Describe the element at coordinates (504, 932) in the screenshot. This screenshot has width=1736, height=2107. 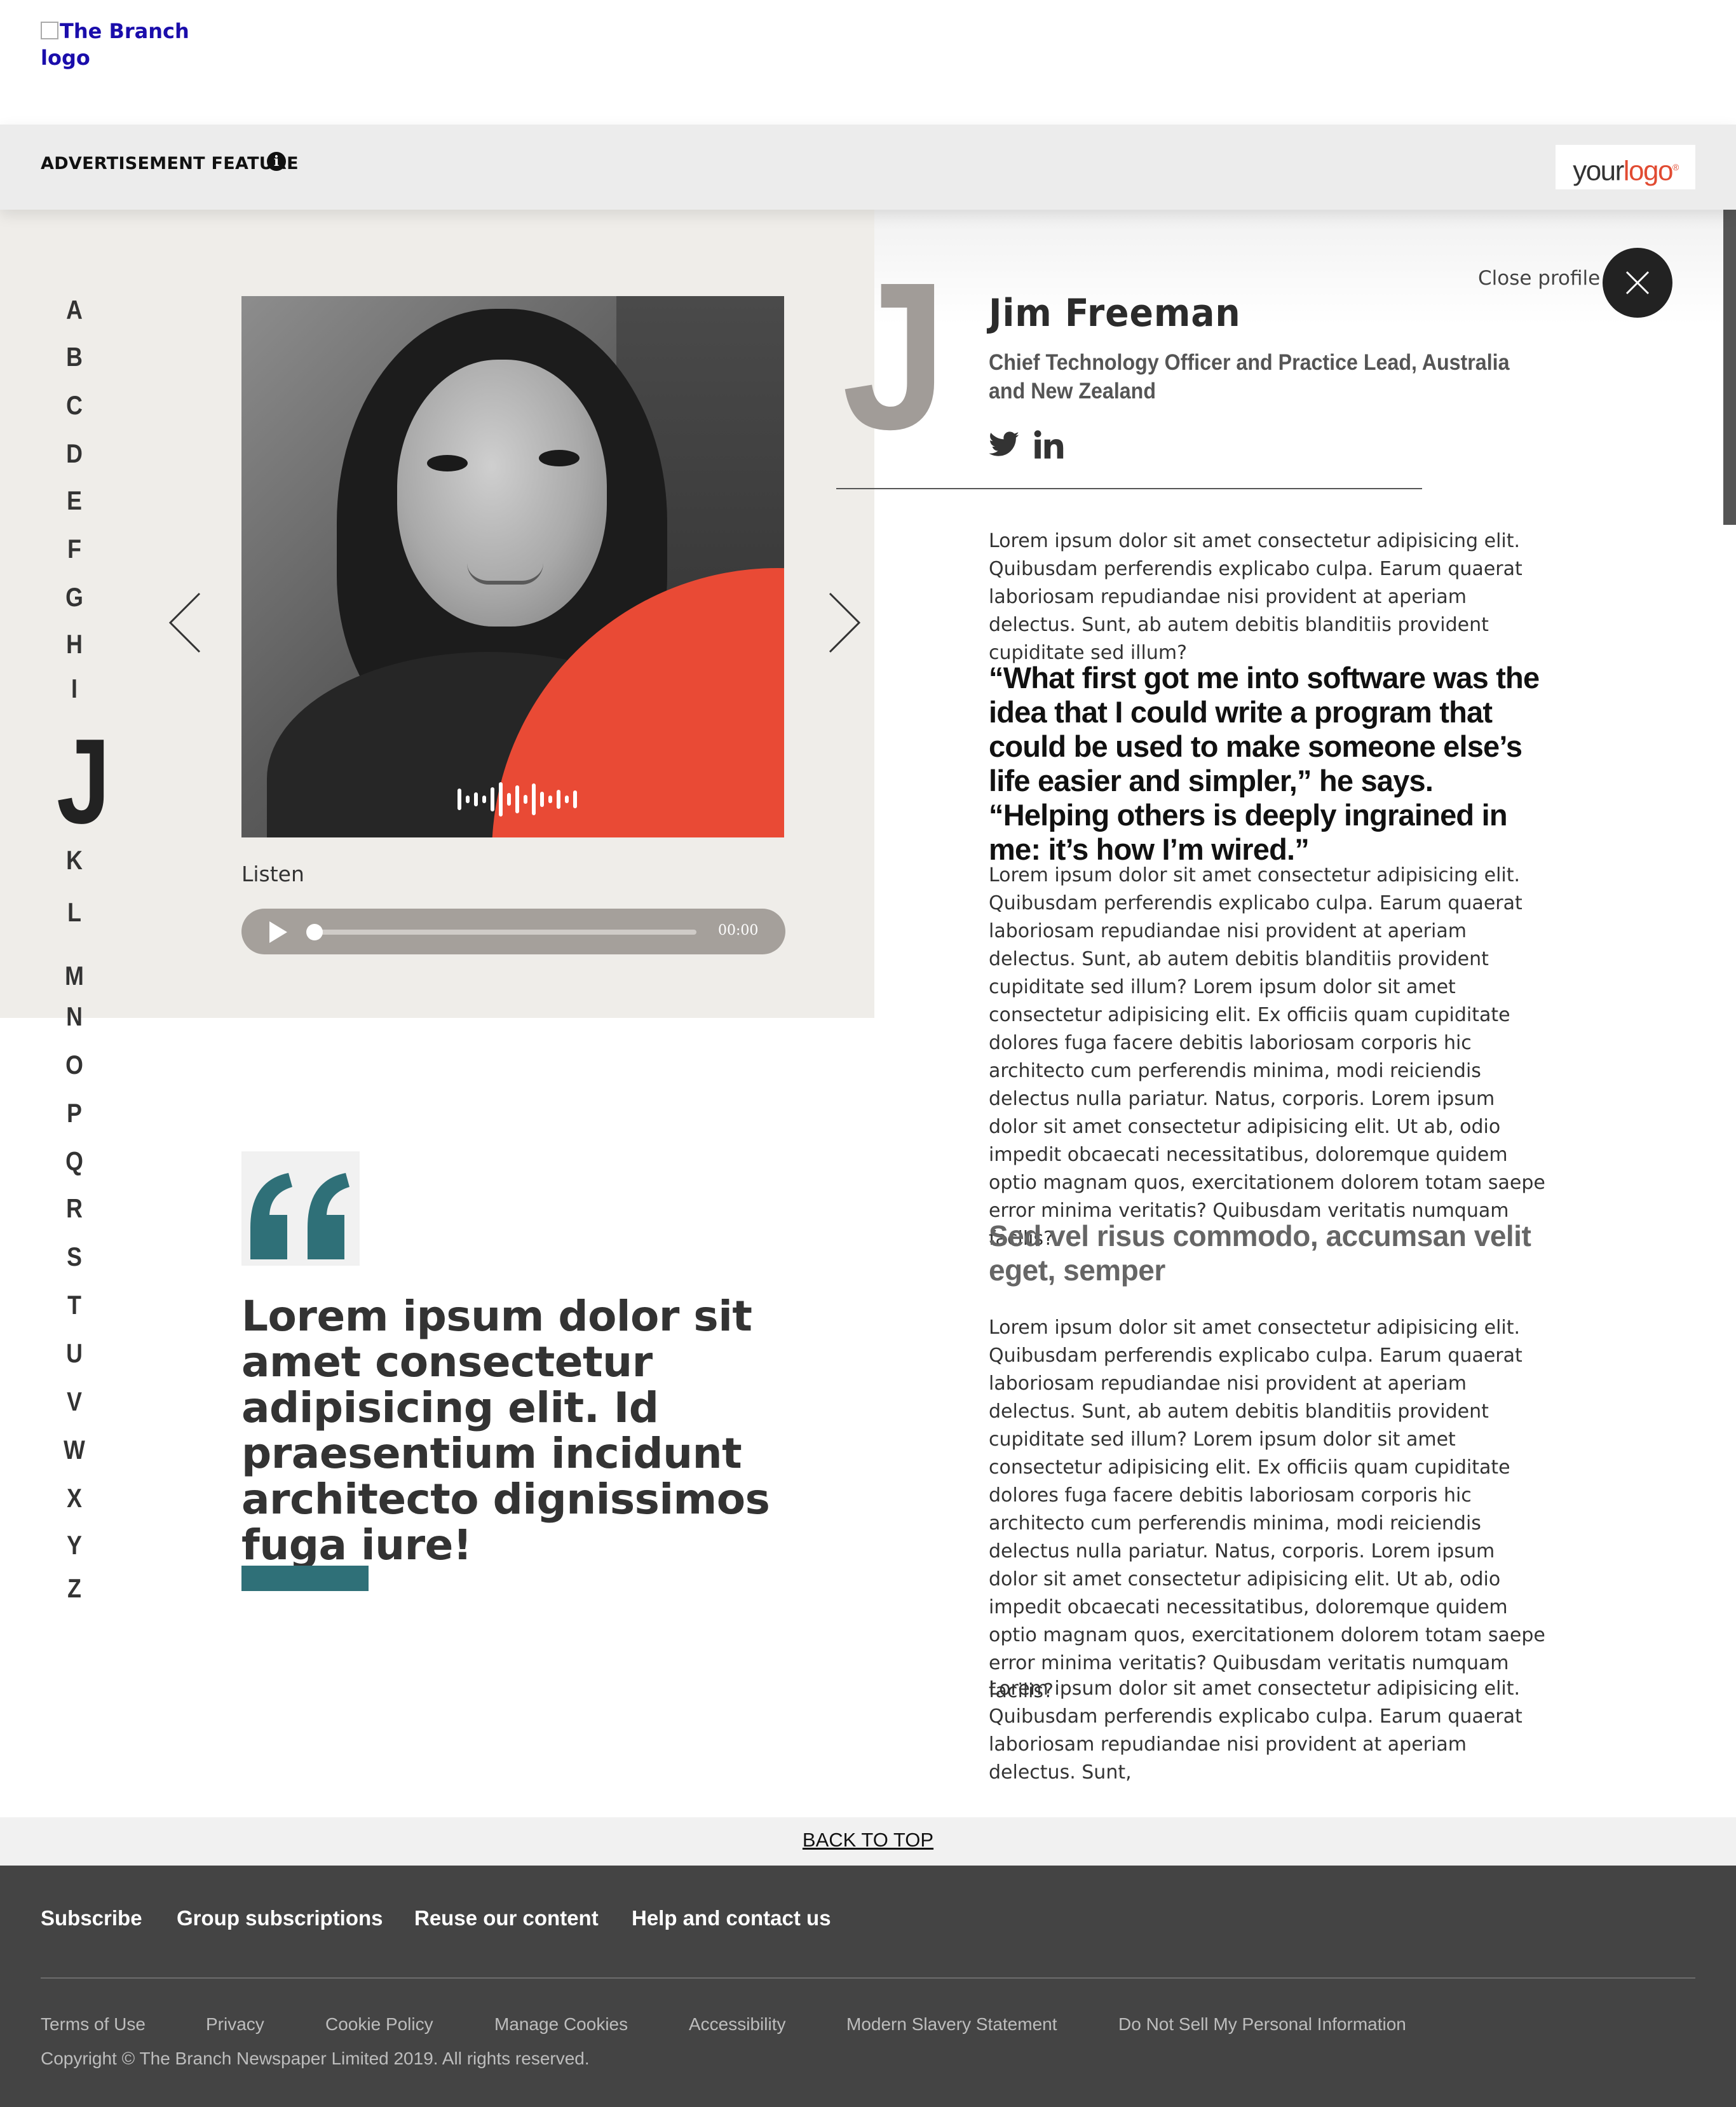
I see `audio-progress-track` at that location.